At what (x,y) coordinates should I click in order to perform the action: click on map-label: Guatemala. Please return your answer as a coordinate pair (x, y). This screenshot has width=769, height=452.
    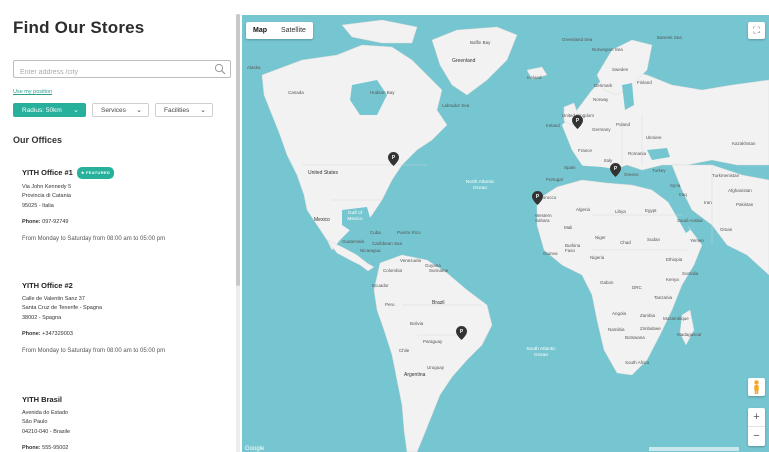
    Looking at the image, I should click on (353, 241).